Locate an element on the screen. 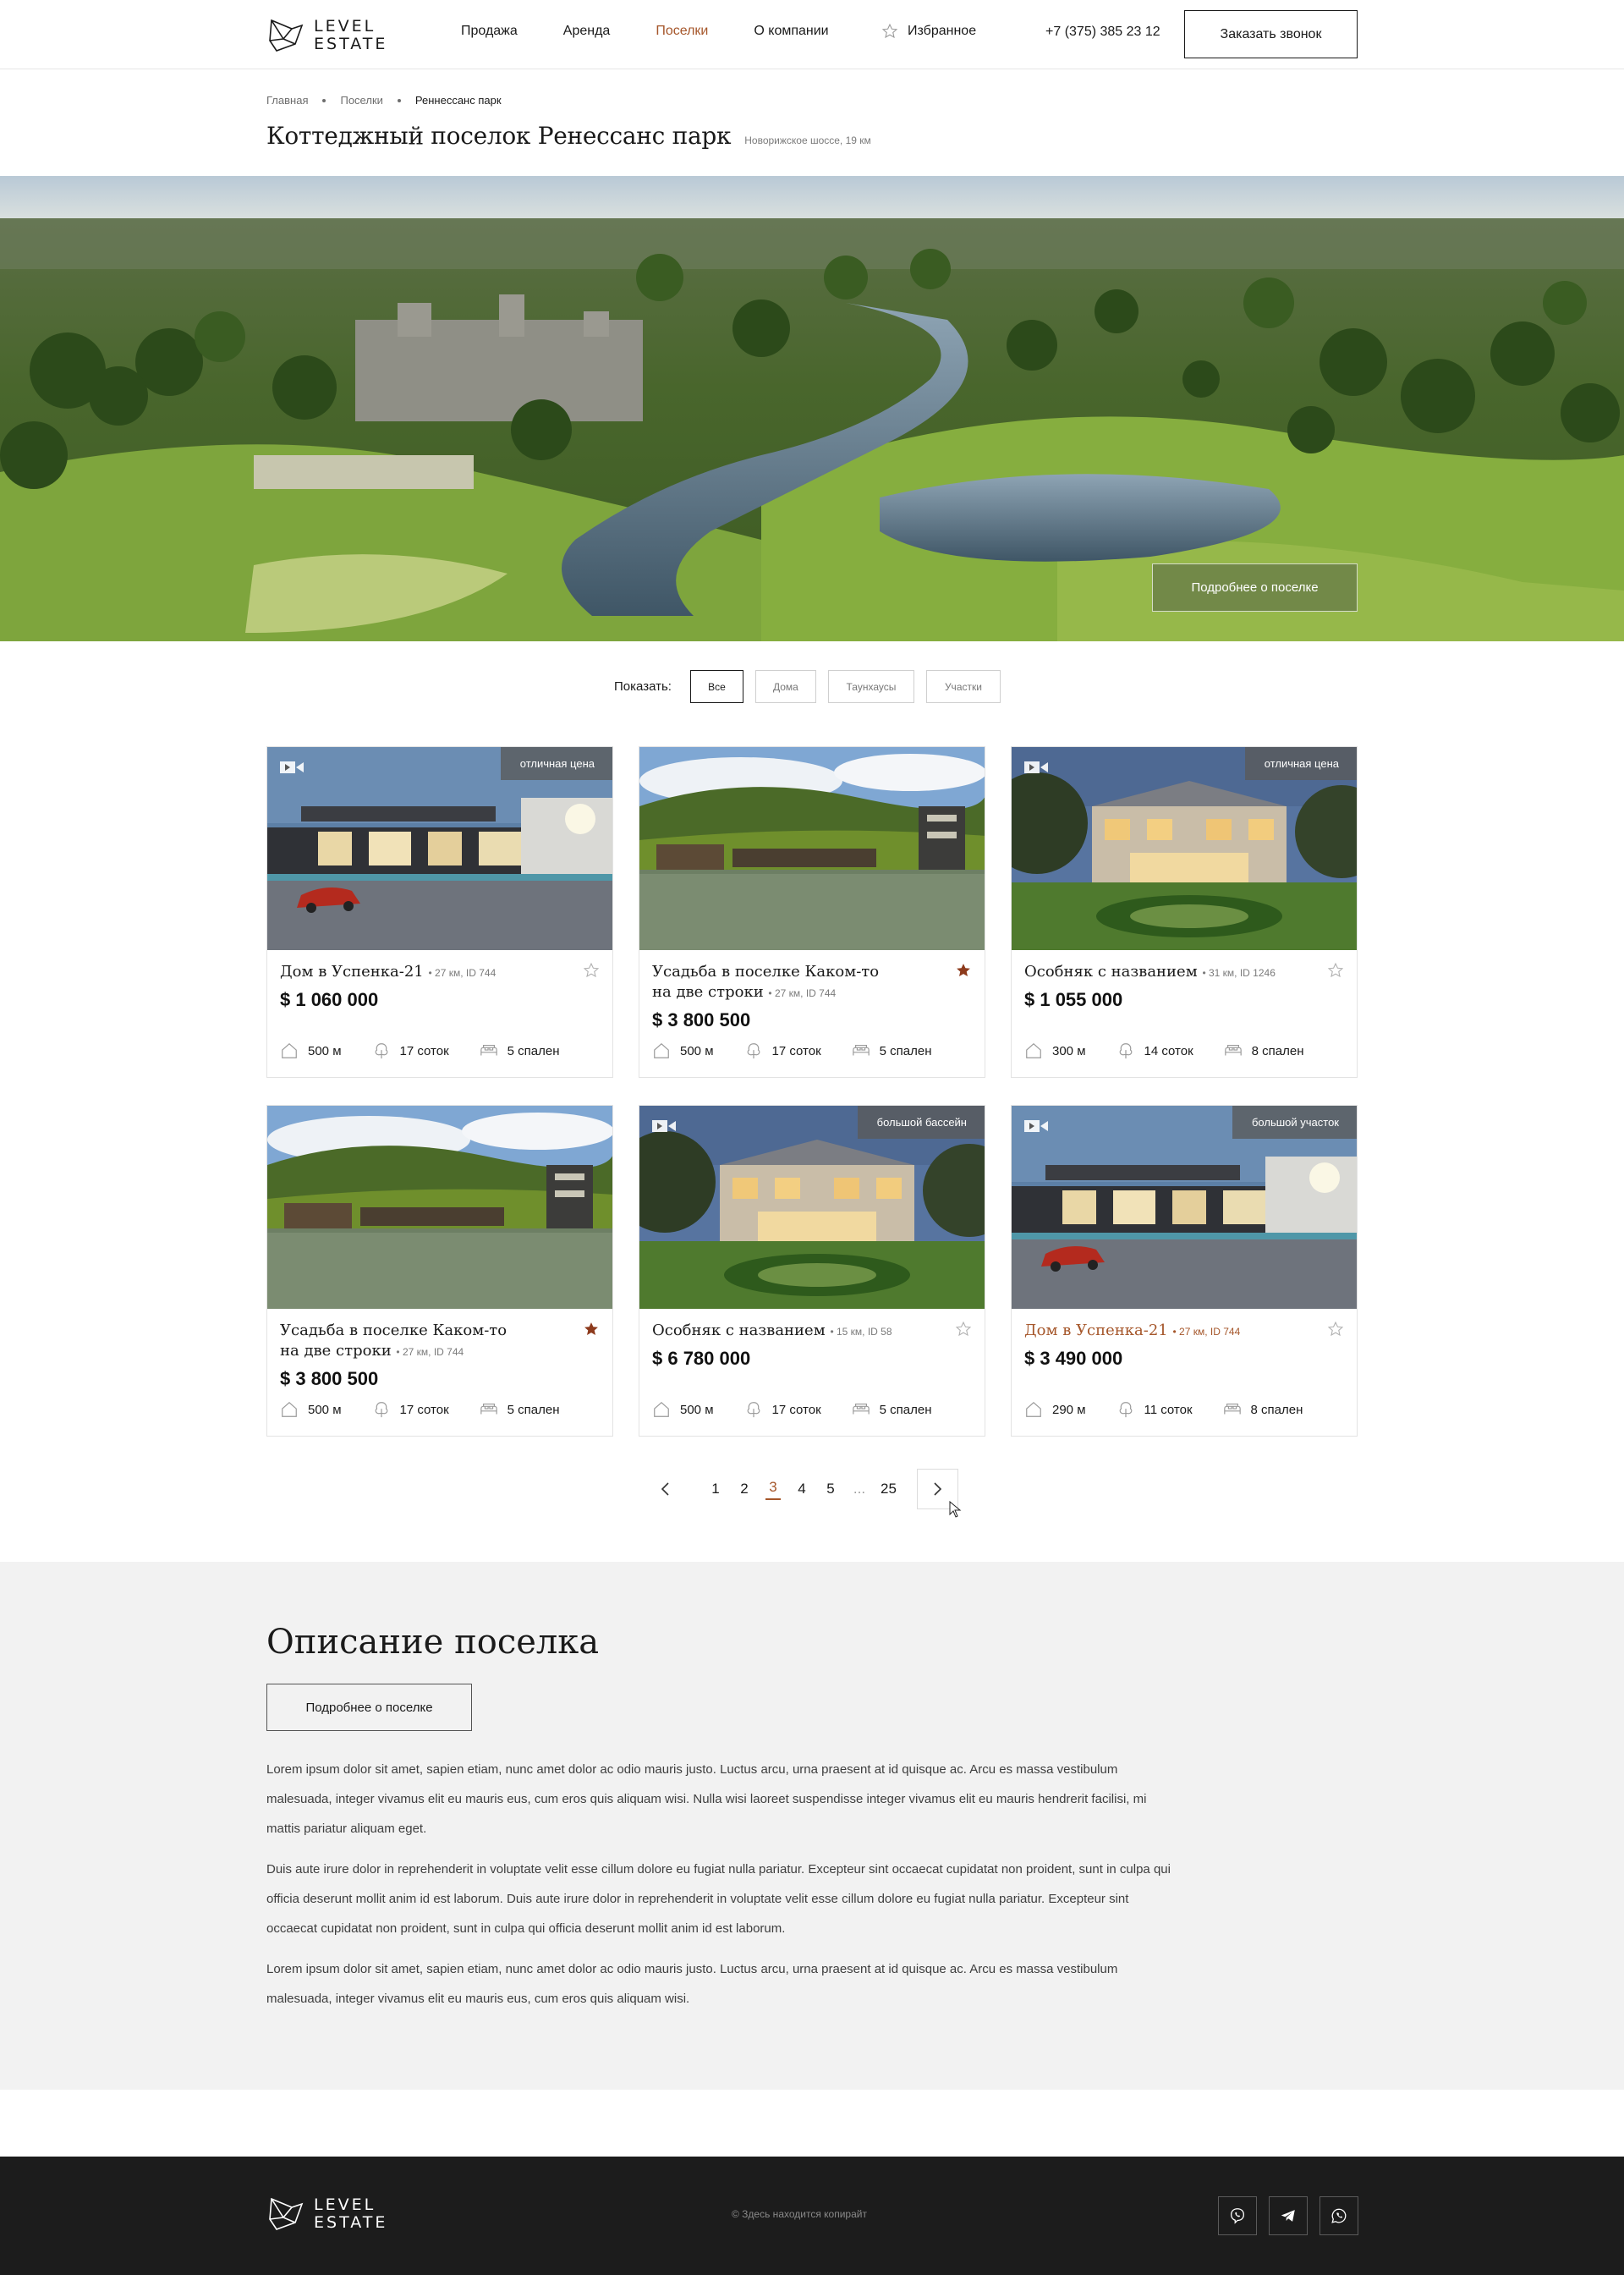  callback-button: Заказать звонок is located at coordinates (1271, 34).